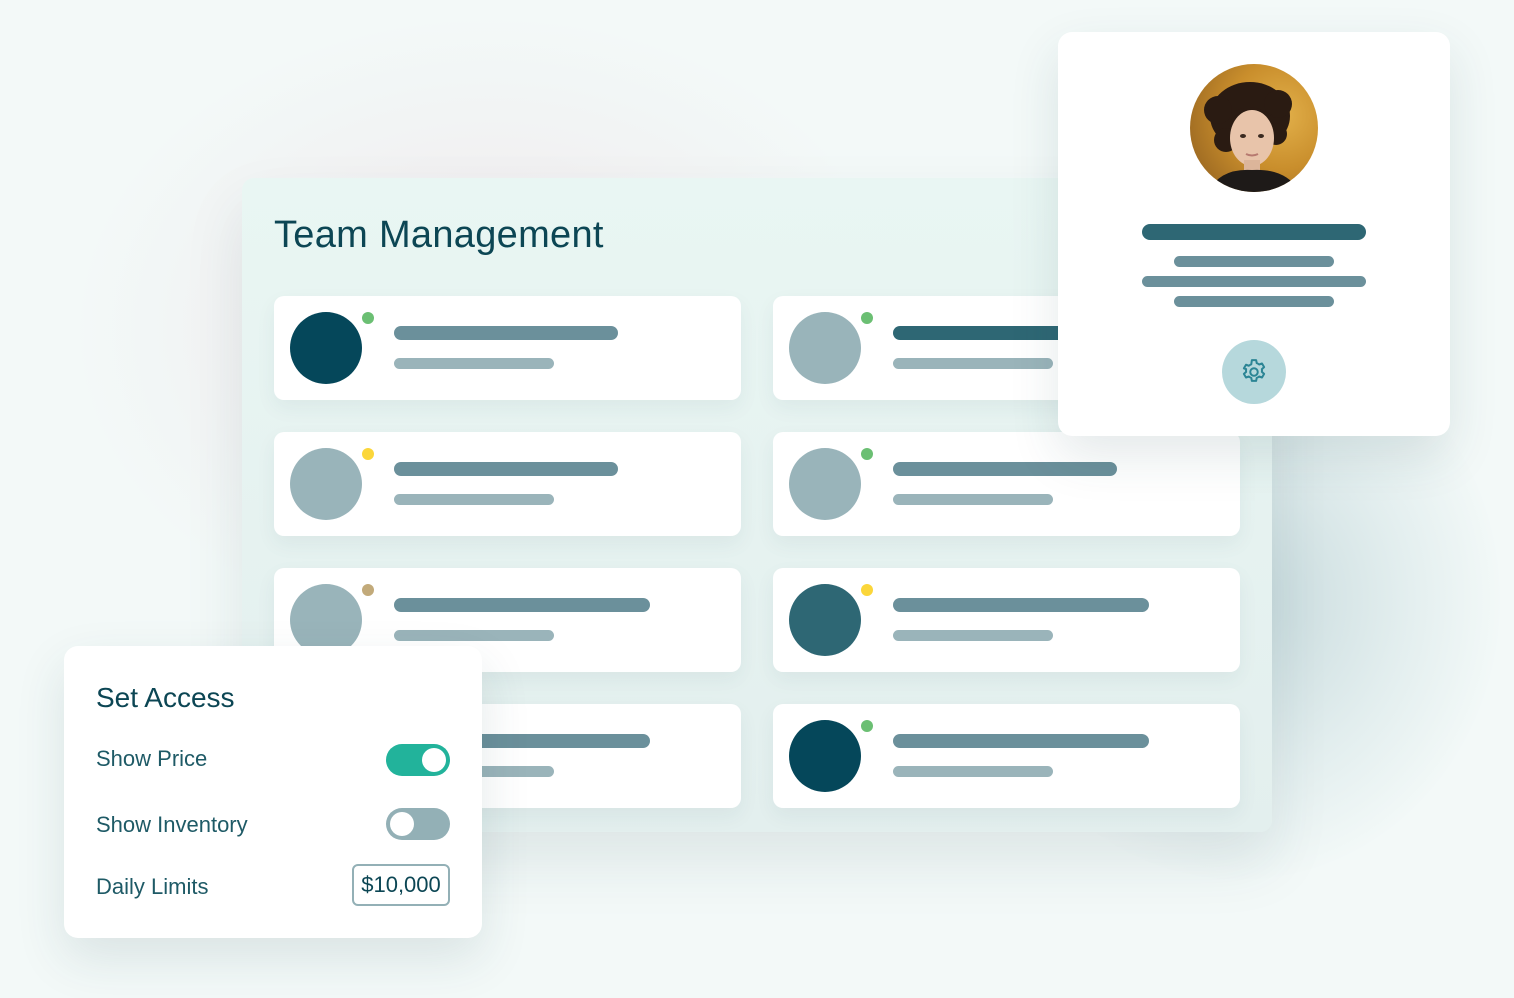 The width and height of the screenshot is (1514, 998). I want to click on set-access-title: Set Access, so click(165, 697).